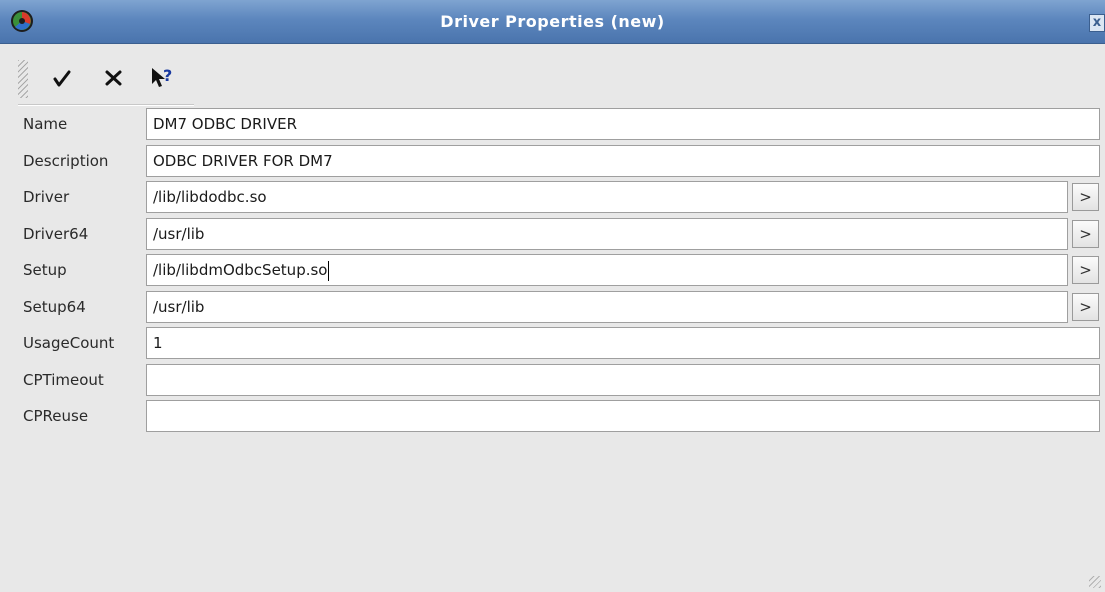 This screenshot has height=592, width=1105. Describe the element at coordinates (329, 270) in the screenshot. I see `text-cursor` at that location.